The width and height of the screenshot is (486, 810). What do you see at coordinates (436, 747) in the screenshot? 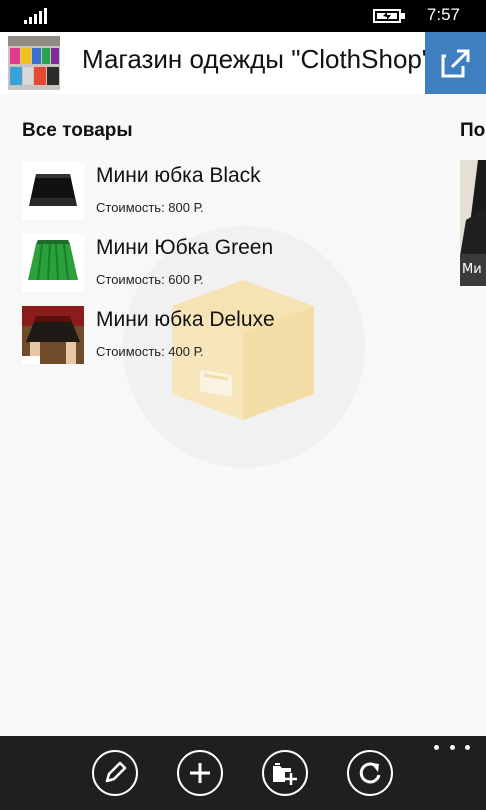
I see `more-icon` at bounding box center [436, 747].